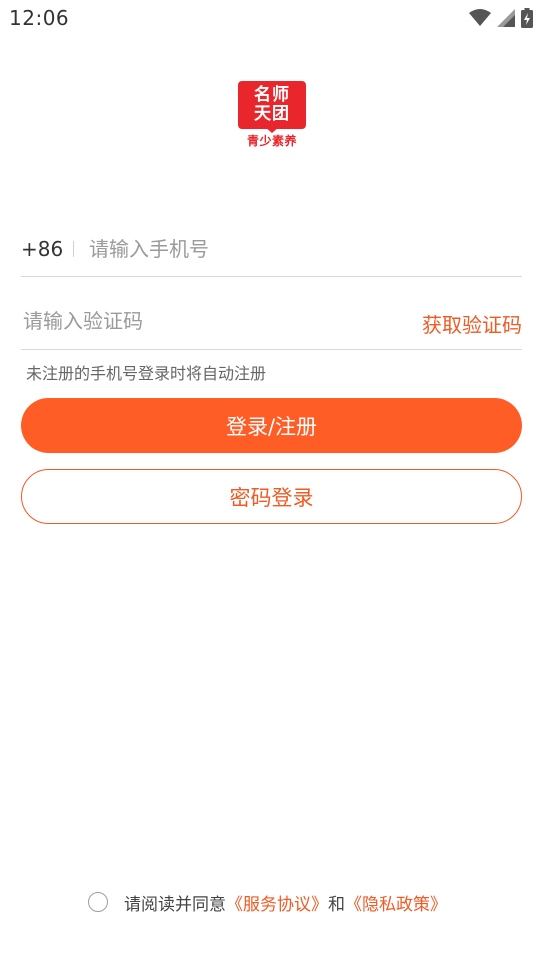 Image resolution: width=543 pixels, height=967 pixels. I want to click on logo-line-2: 天团, so click(272, 114).